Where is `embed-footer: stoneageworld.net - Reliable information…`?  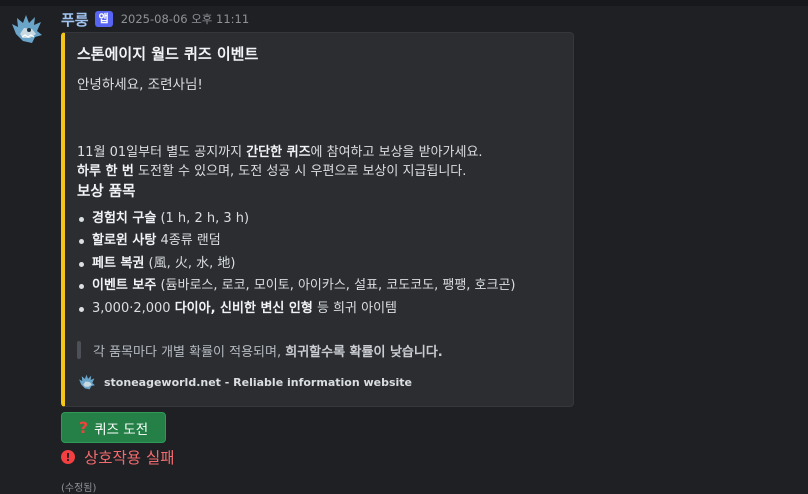 embed-footer: stoneageworld.net - Reliable information… is located at coordinates (244, 382).